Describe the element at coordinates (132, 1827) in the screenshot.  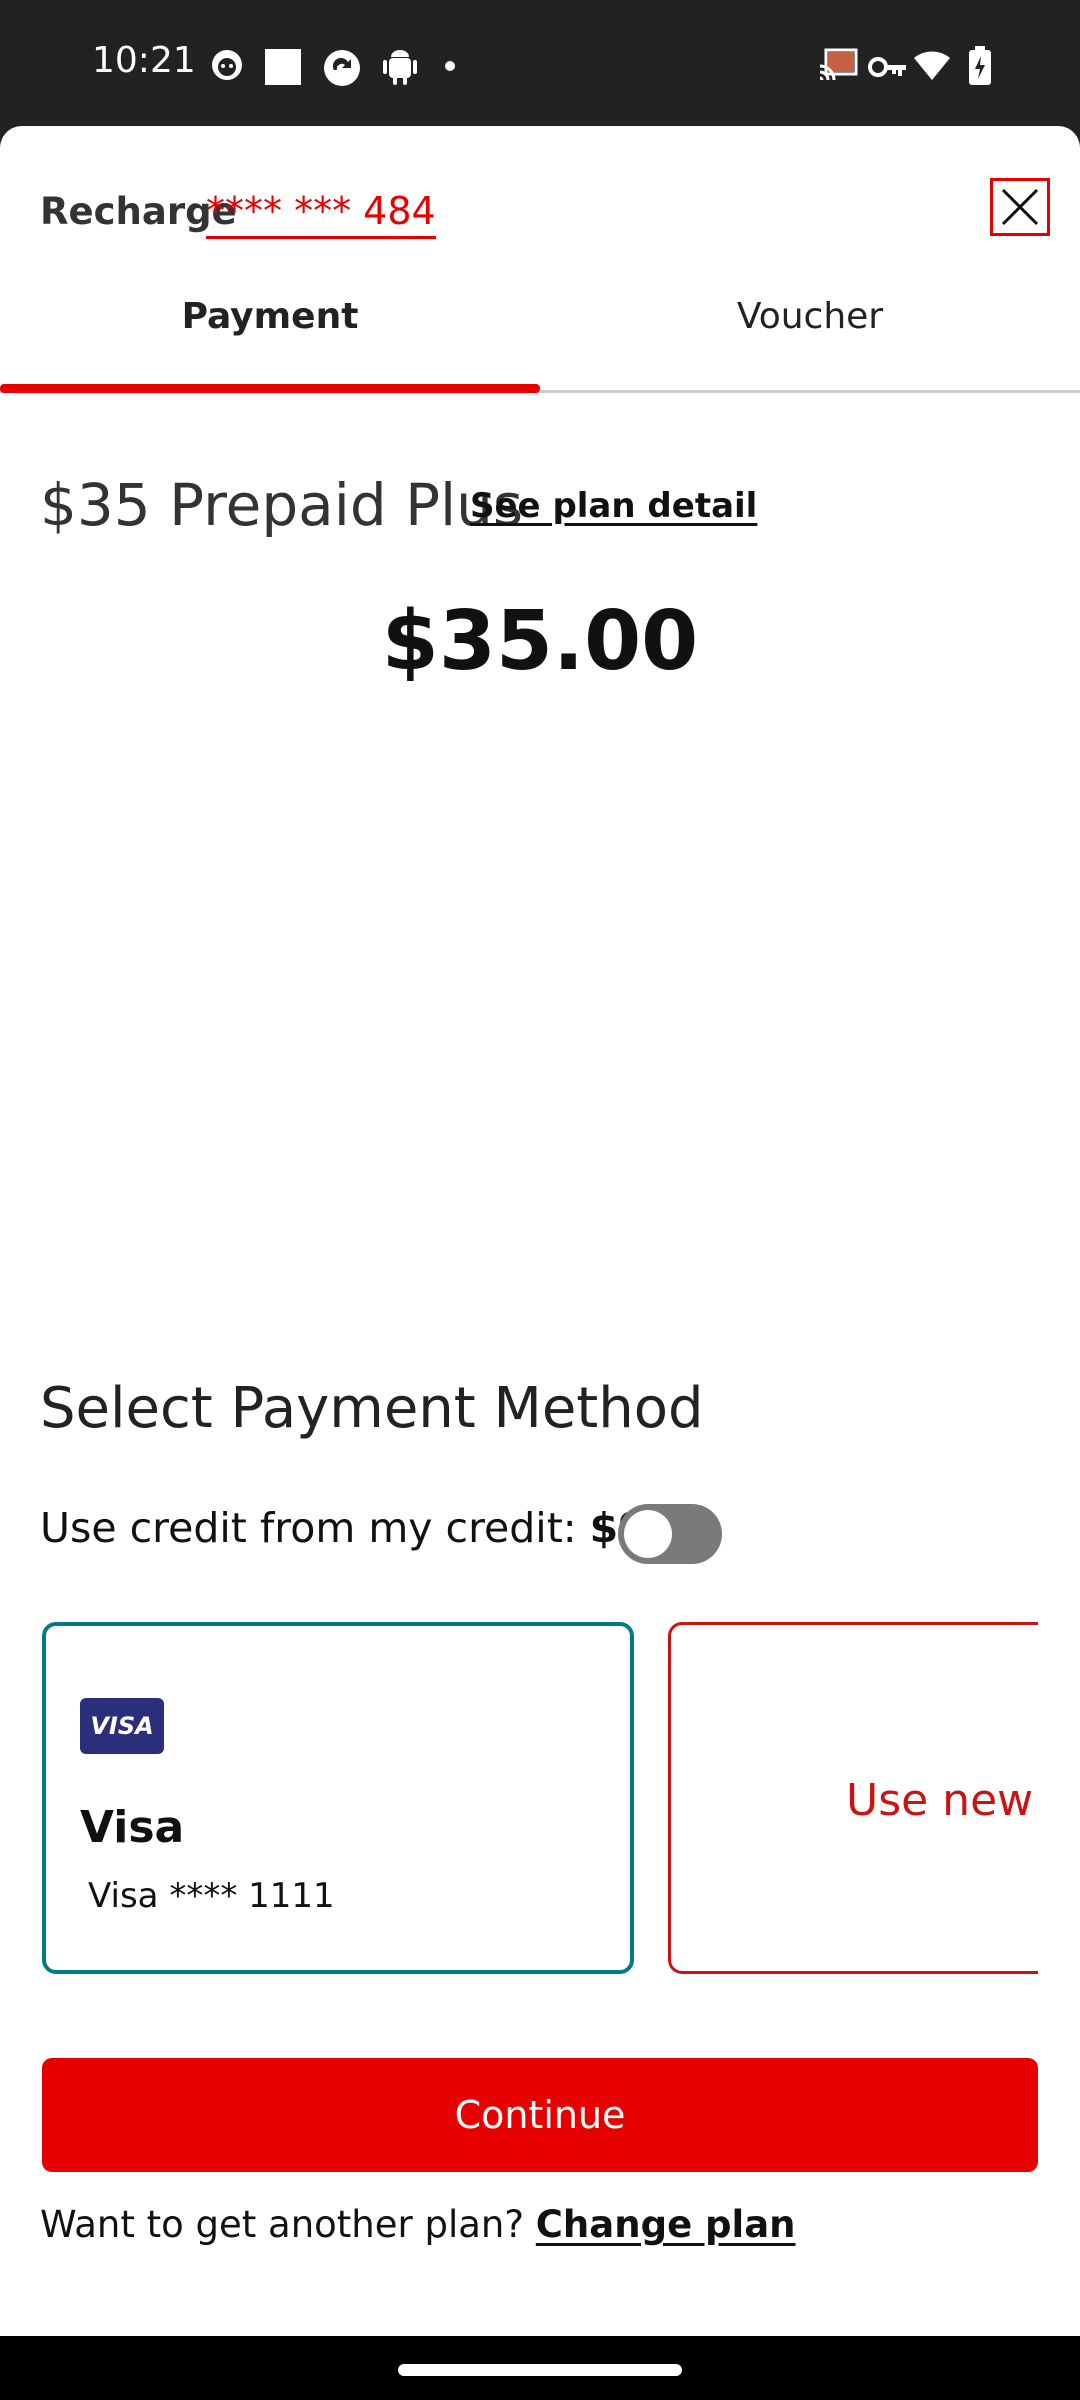
I see `card-title: Visa` at that location.